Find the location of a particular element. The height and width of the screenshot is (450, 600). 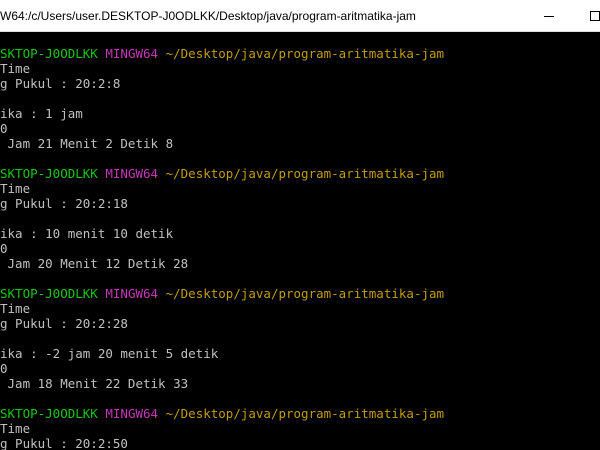

minimize-icon is located at coordinates (549, 16).